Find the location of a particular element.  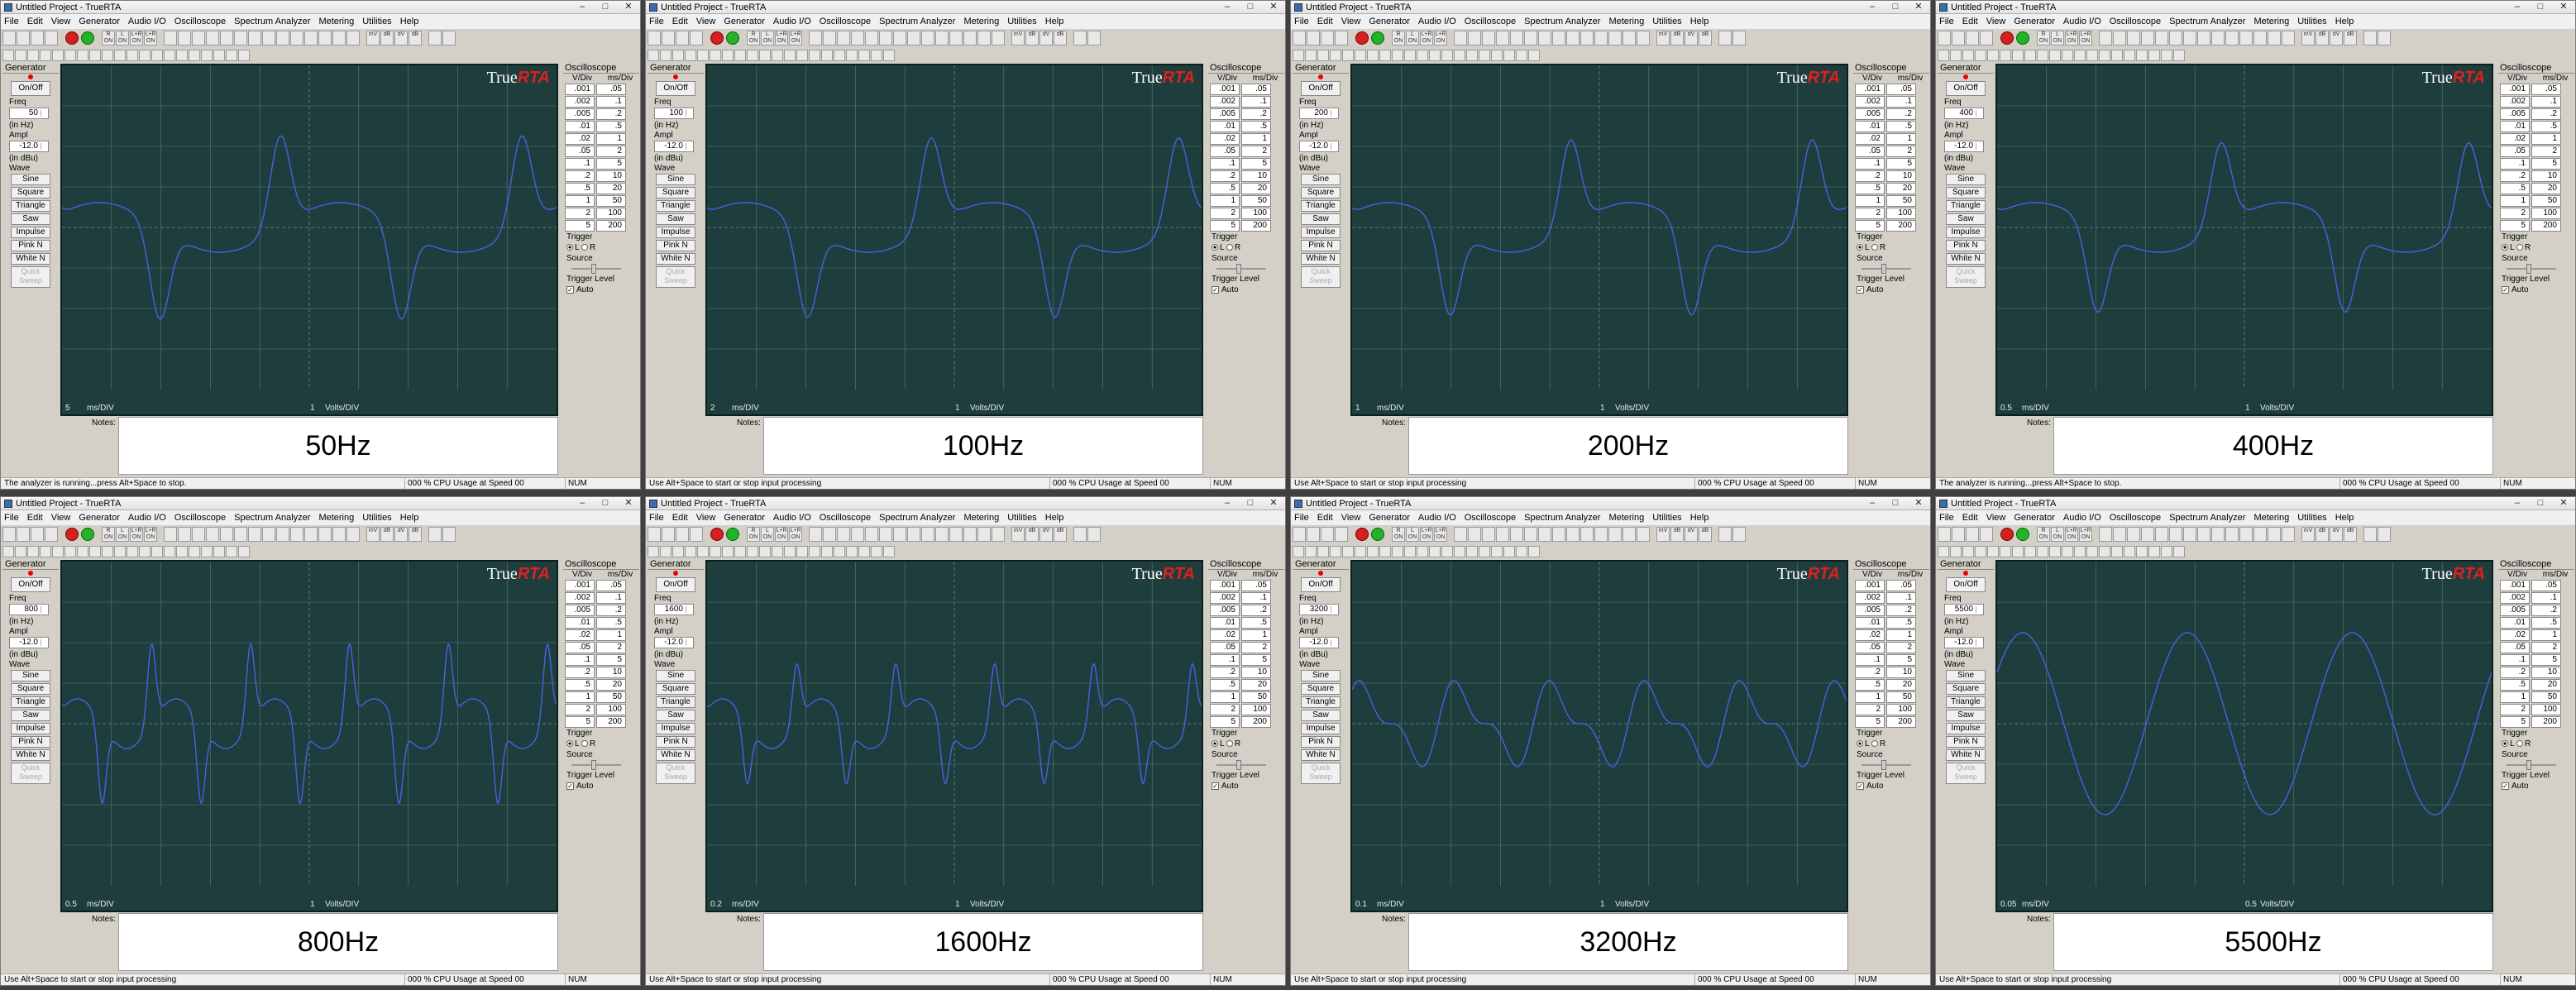

msdiv-button: 5 is located at coordinates (1256, 660).